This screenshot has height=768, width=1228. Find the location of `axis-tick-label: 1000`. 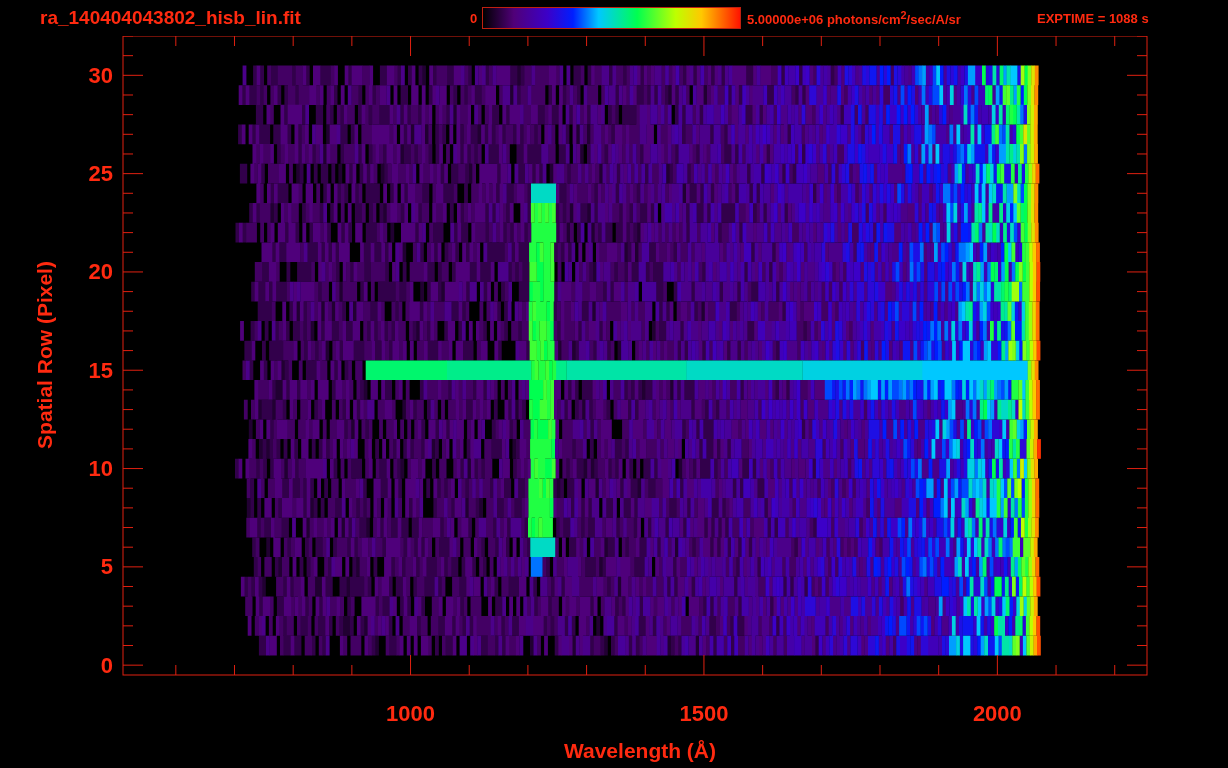

axis-tick-label: 1000 is located at coordinates (410, 713).